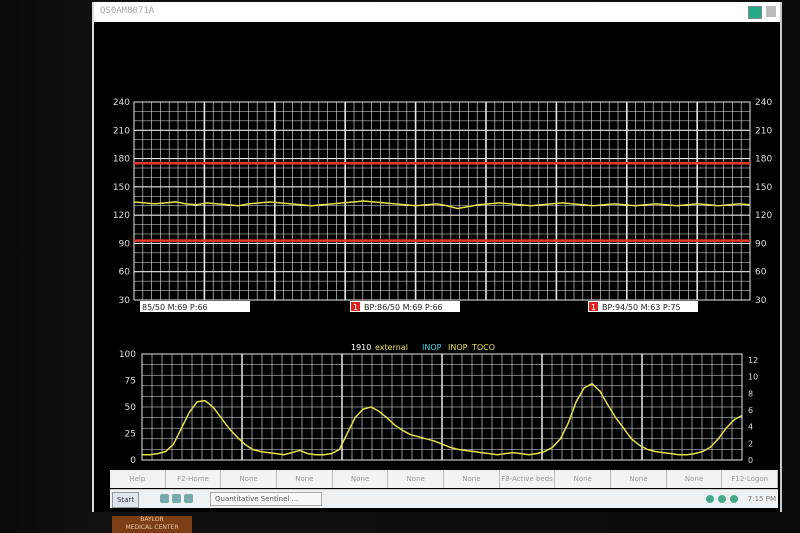 The height and width of the screenshot is (533, 800). I want to click on vitals-y-axis-right: 240 210 180 150 120 90 60 30, so click(763, 202).